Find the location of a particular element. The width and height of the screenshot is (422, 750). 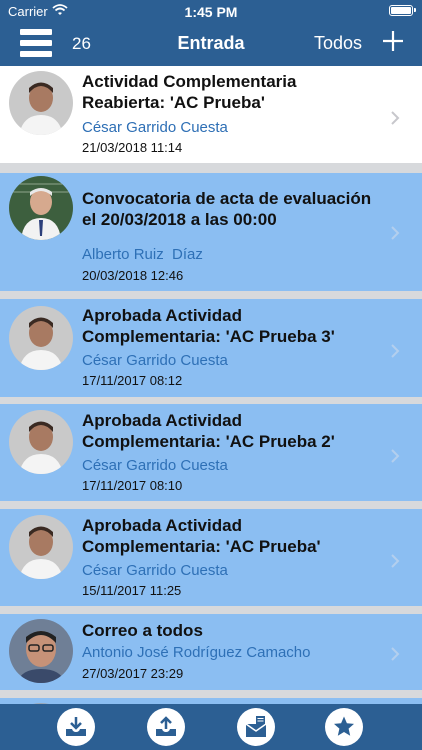

inbox-download-icon is located at coordinates (76, 726).